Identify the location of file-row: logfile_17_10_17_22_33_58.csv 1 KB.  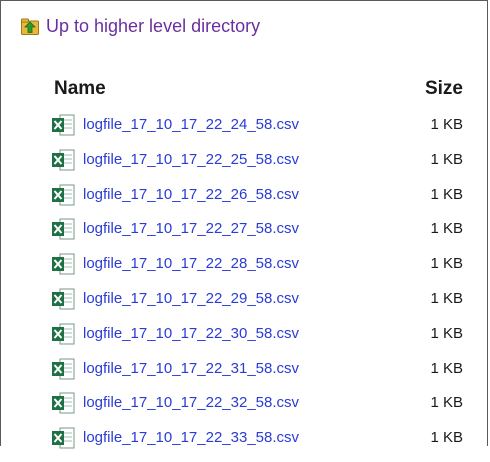
(244, 444).